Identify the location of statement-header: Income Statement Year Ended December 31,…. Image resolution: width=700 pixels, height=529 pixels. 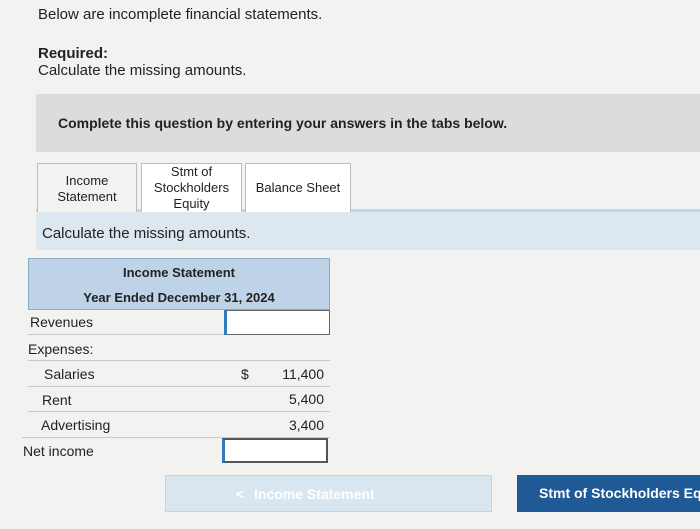
(179, 284).